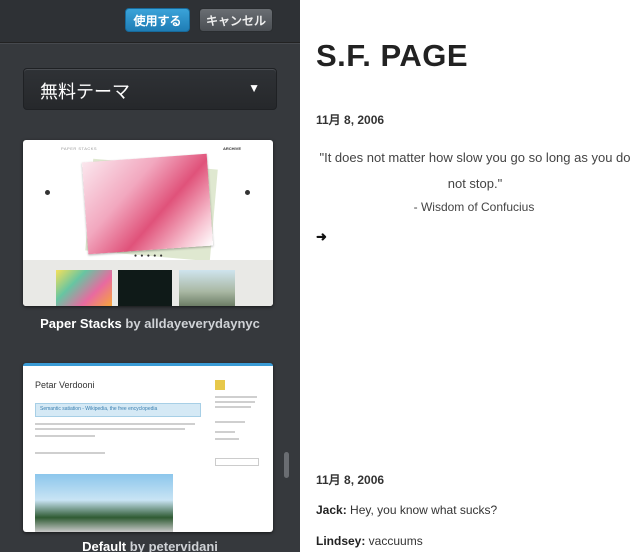  I want to click on page-title: S.F. PAGE, so click(392, 56).